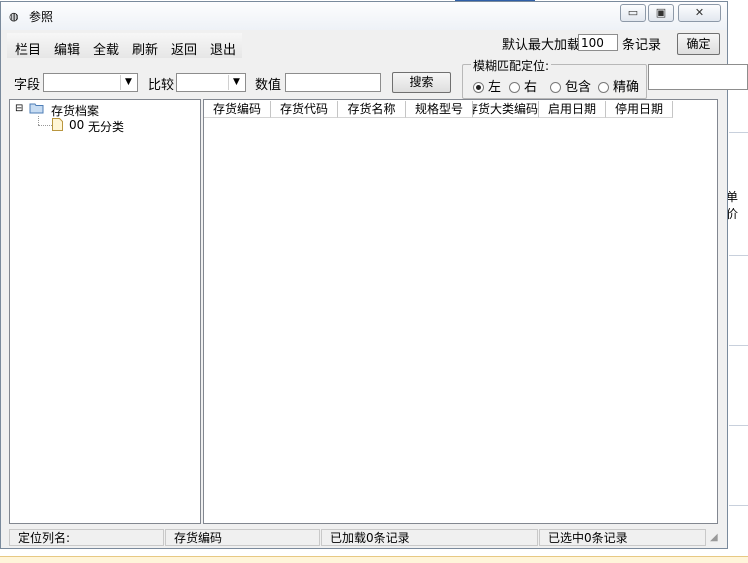  I want to click on document-icon, so click(57, 124).